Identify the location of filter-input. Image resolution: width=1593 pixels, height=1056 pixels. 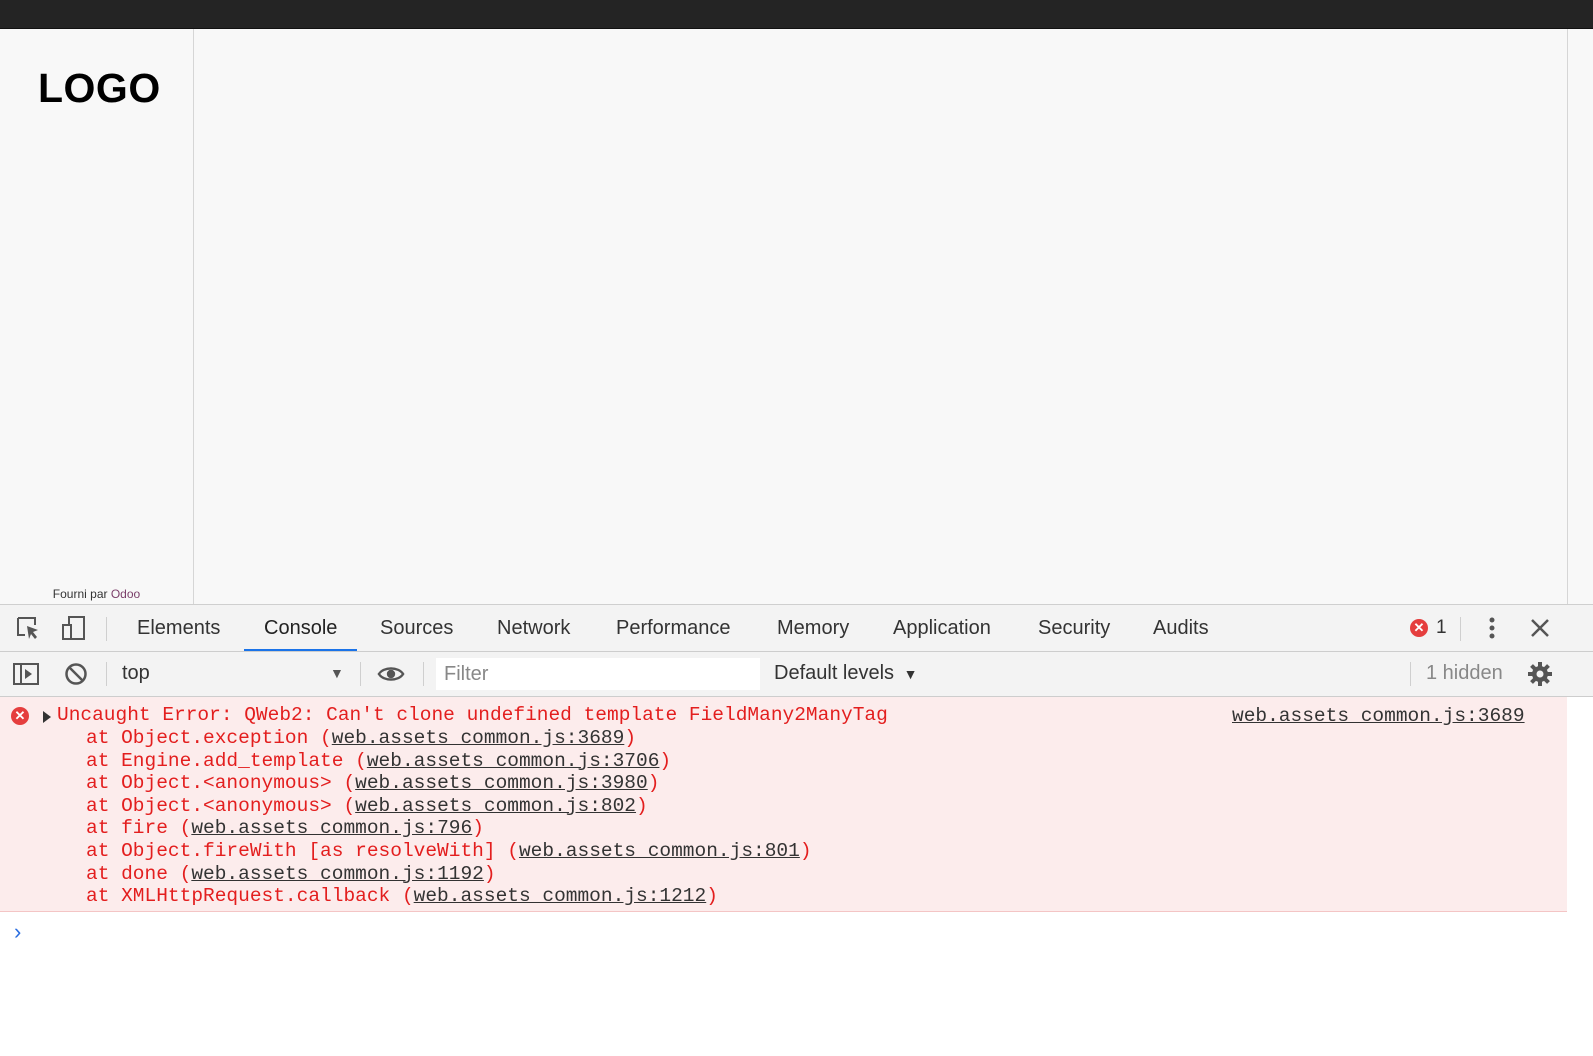
(598, 674).